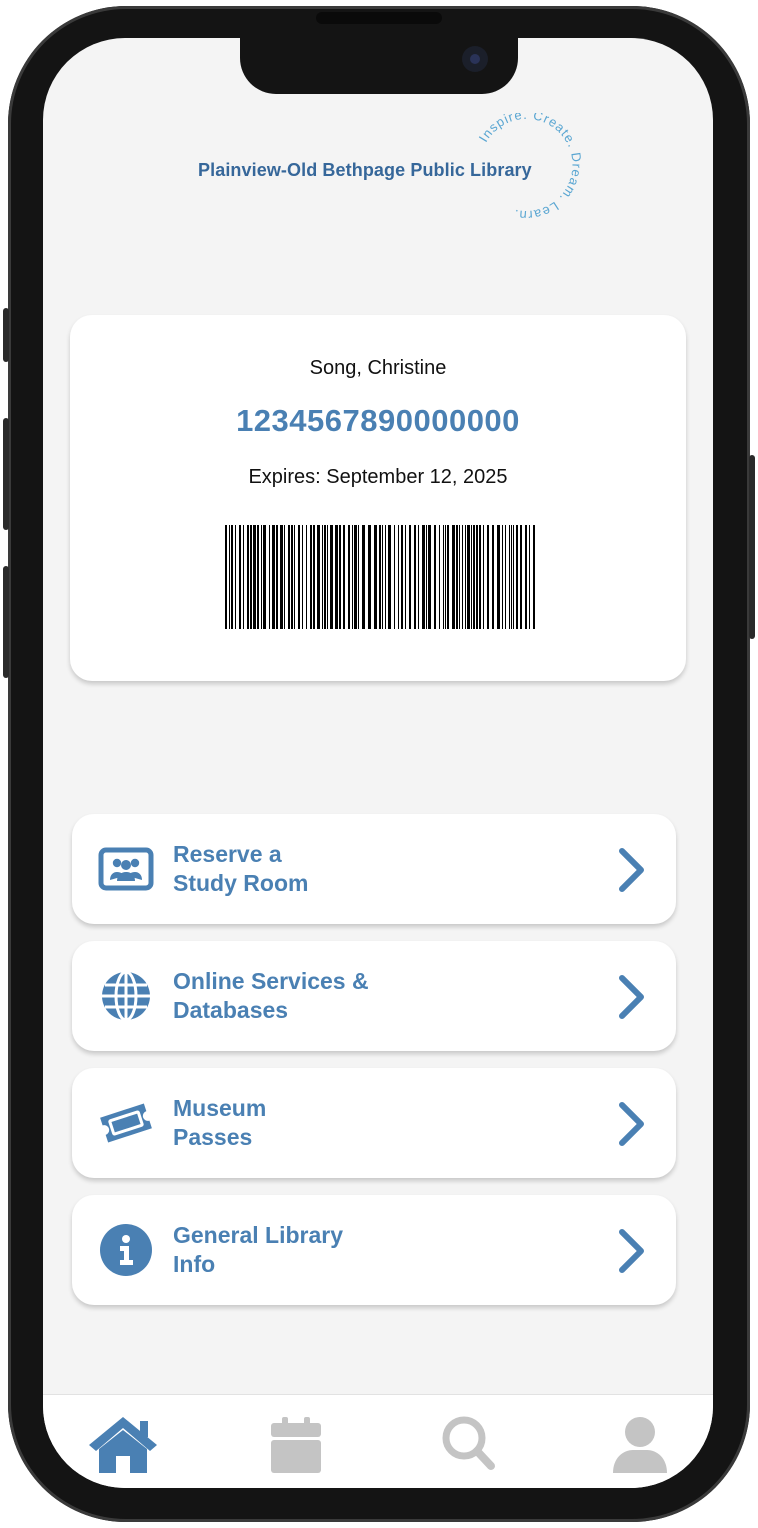  What do you see at coordinates (126, 1123) in the screenshot?
I see `ticket-icon` at bounding box center [126, 1123].